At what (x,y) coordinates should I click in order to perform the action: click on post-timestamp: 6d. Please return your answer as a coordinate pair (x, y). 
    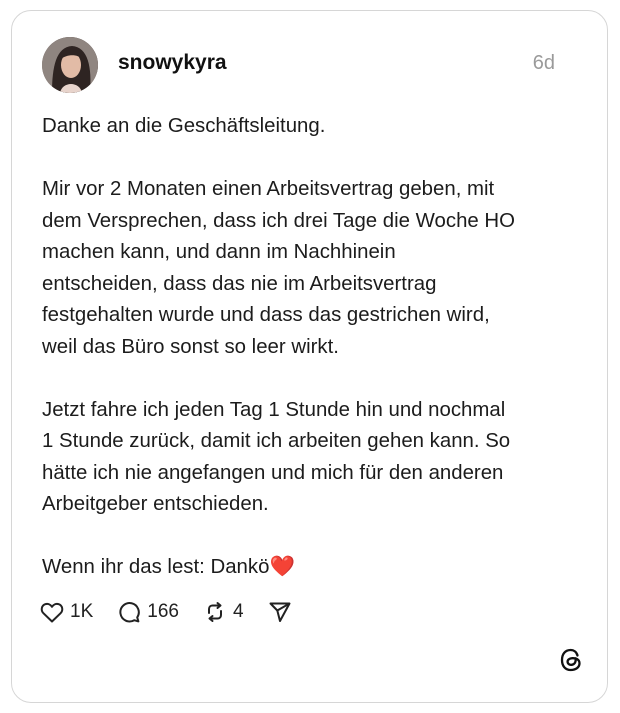
    Looking at the image, I should click on (543, 63).